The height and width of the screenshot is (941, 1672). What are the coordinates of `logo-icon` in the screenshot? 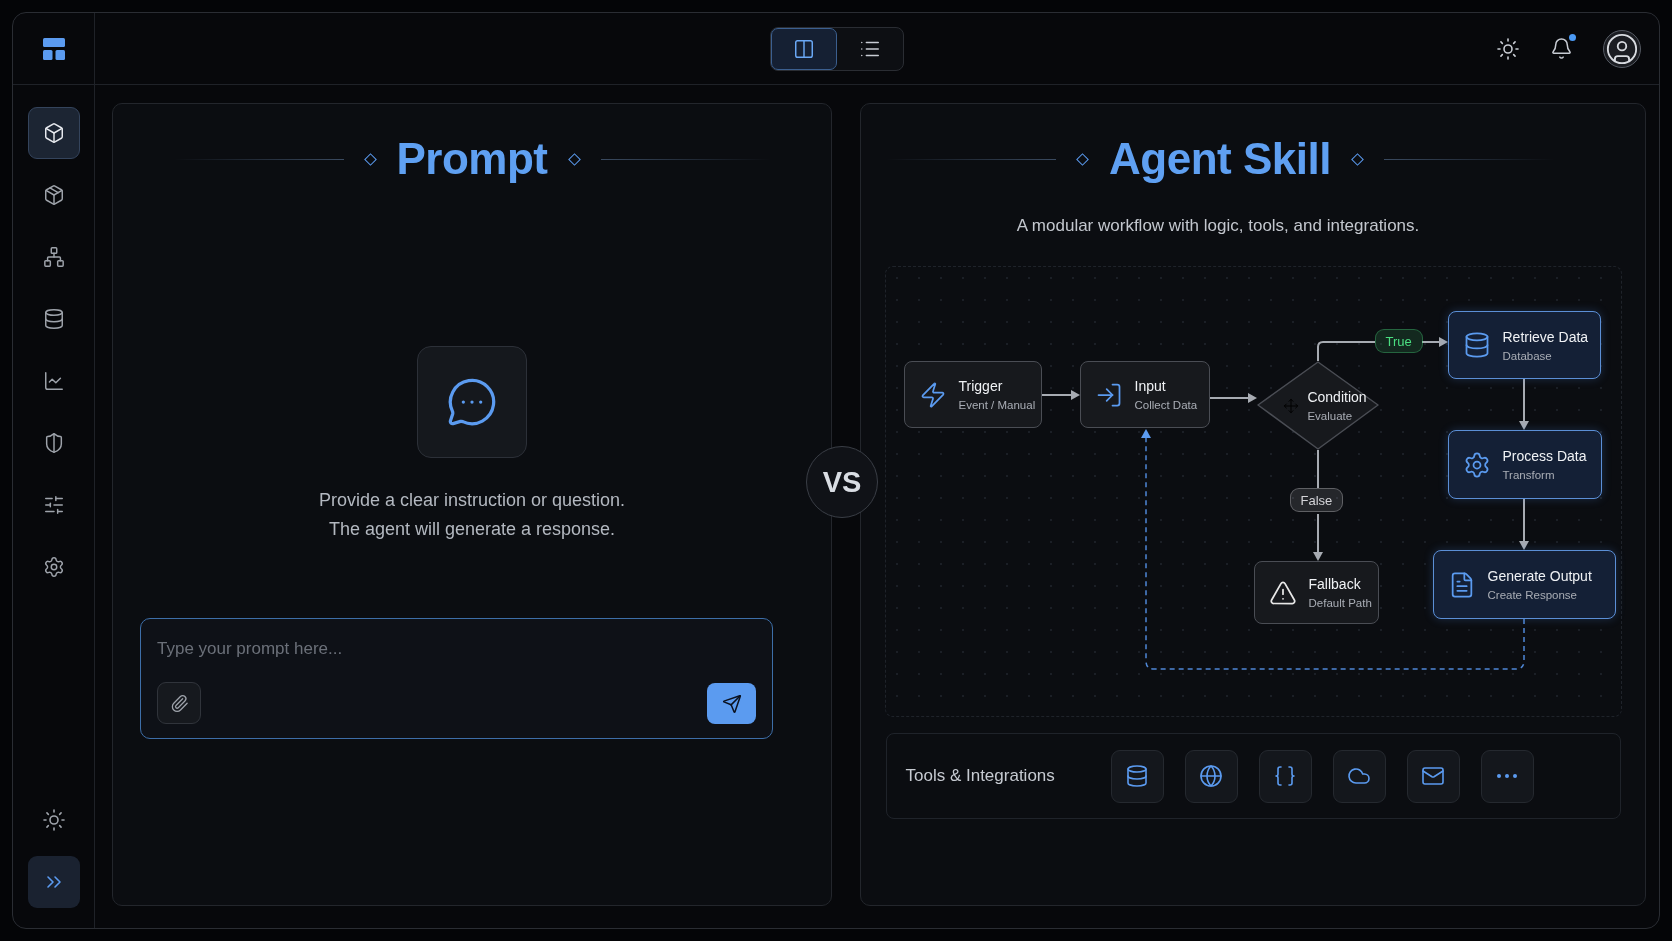 It's located at (53, 48).